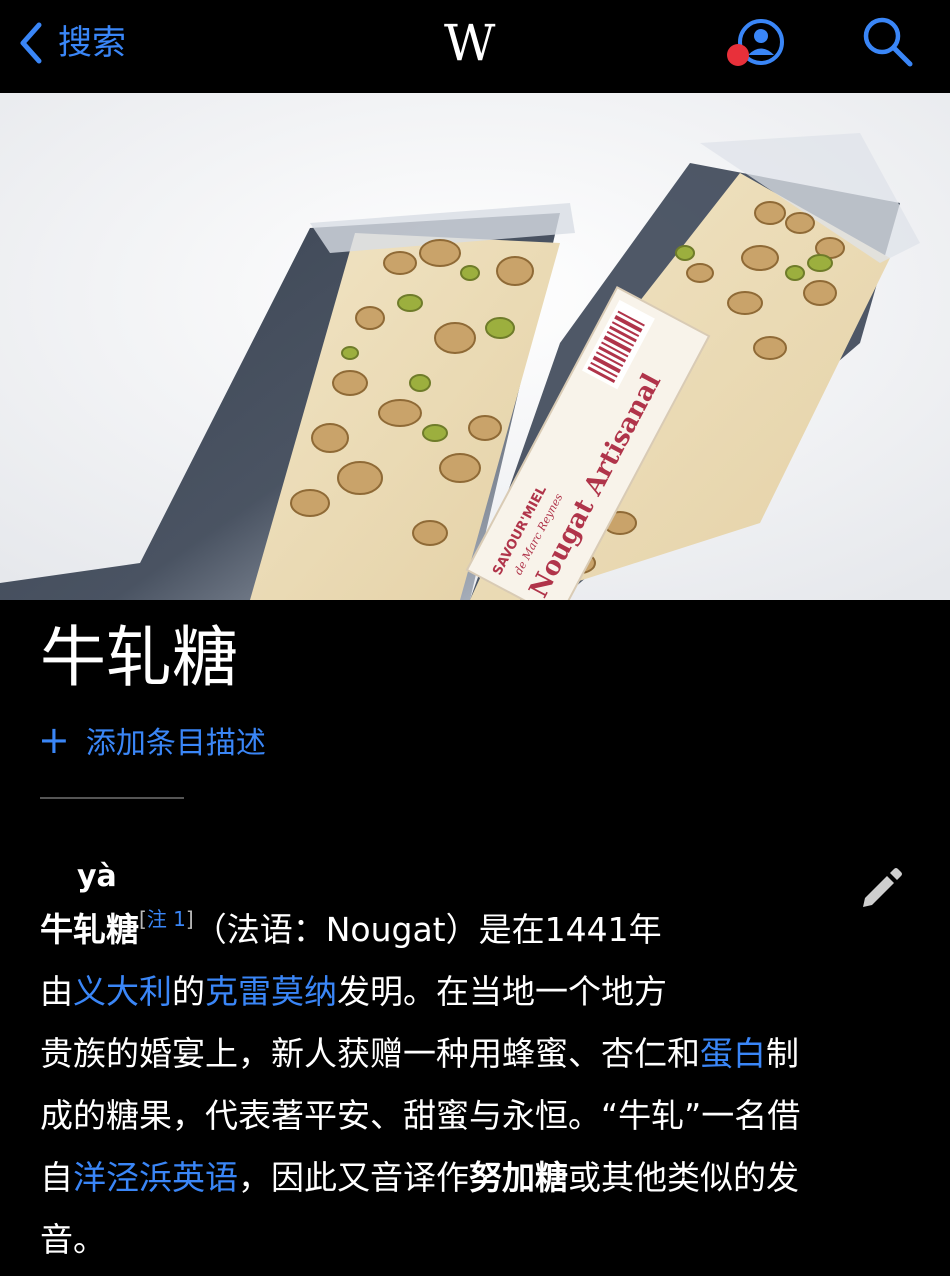 The width and height of the screenshot is (950, 1276). I want to click on account-icon, so click(755, 42).